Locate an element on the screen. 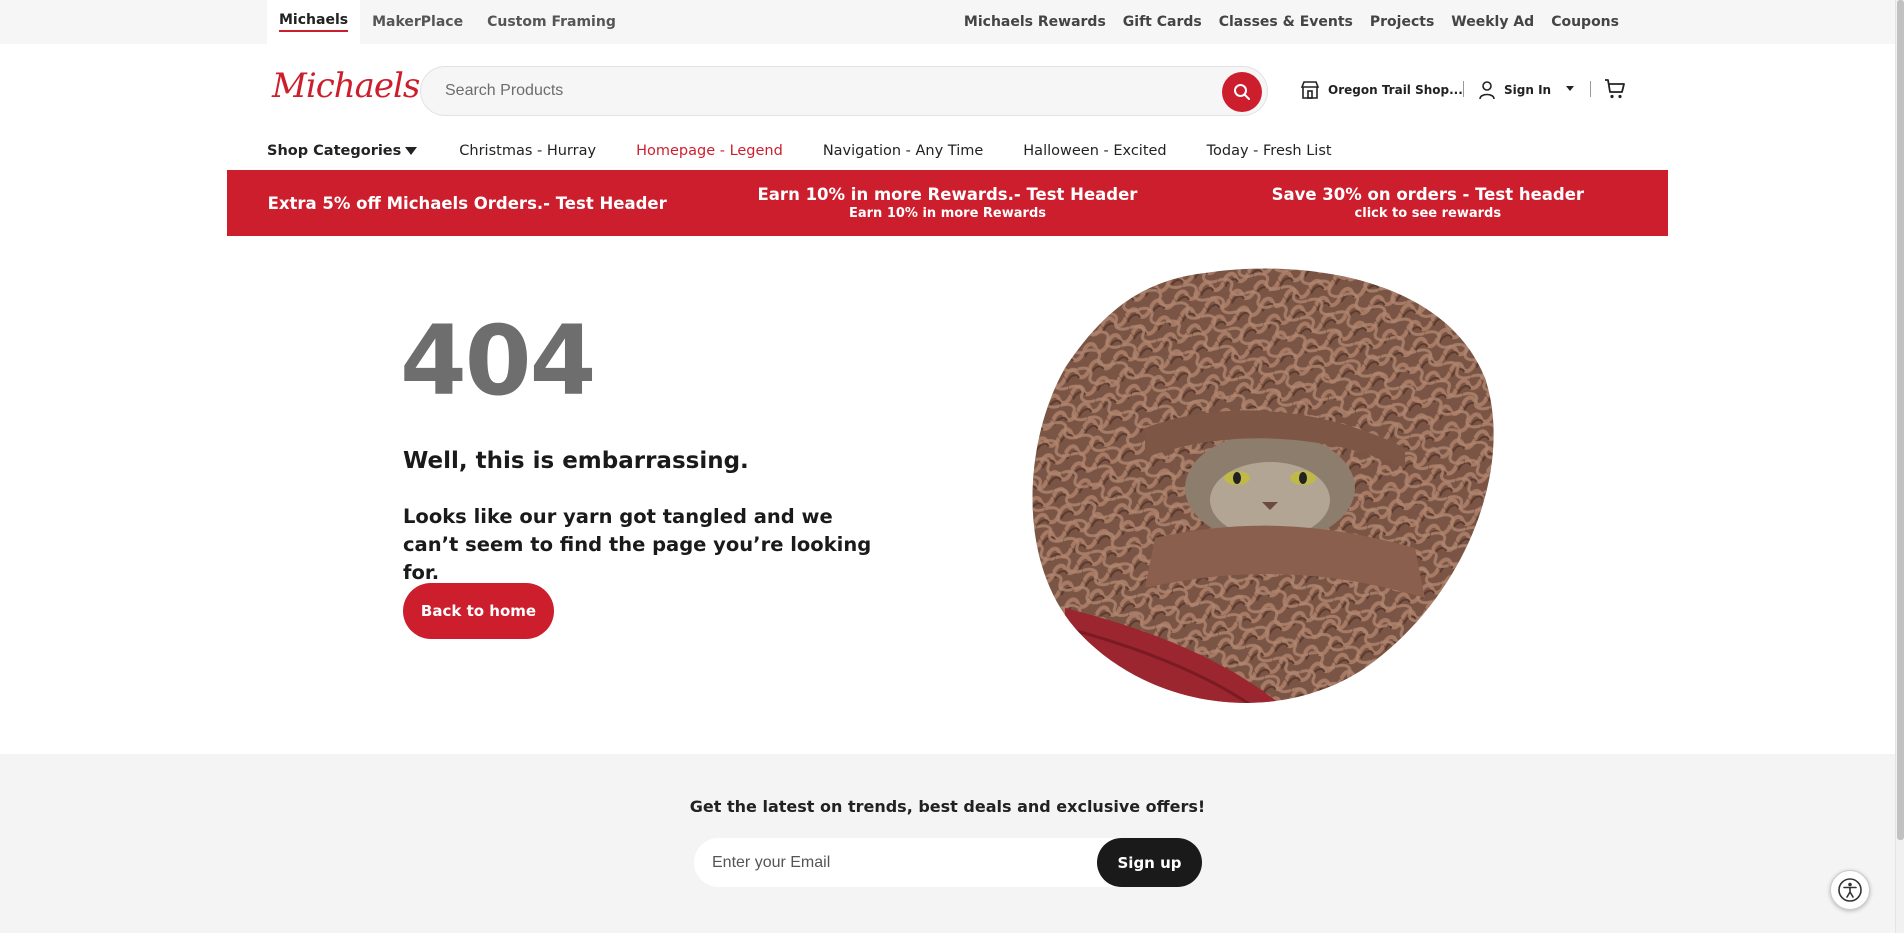 The height and width of the screenshot is (933, 1904). accessibility-button is located at coordinates (1850, 890).